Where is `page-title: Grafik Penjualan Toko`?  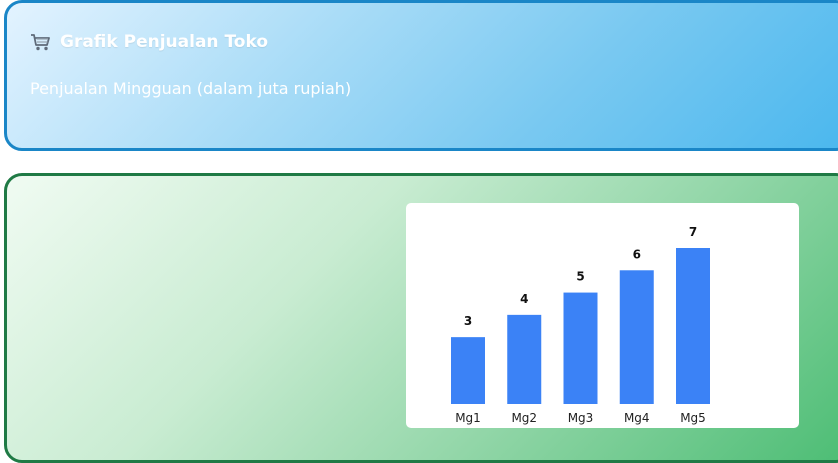 page-title: Grafik Penjualan Toko is located at coordinates (149, 42).